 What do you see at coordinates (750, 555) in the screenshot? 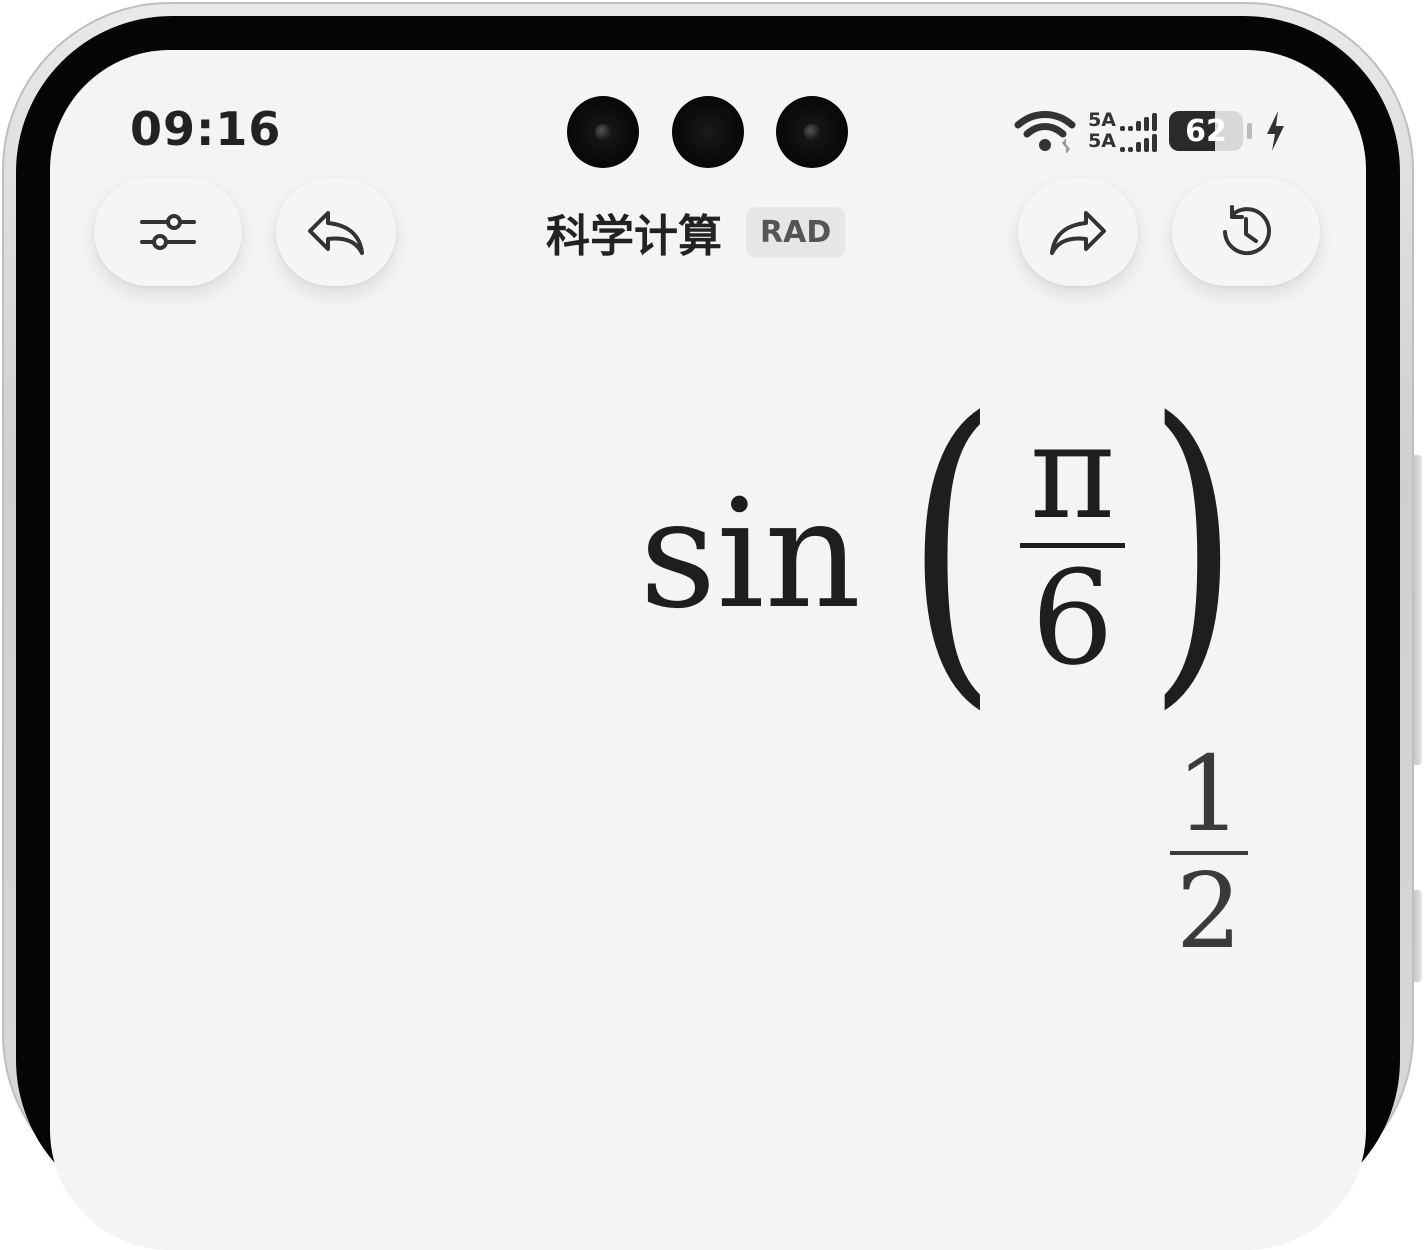
I see `expression-function: sin` at bounding box center [750, 555].